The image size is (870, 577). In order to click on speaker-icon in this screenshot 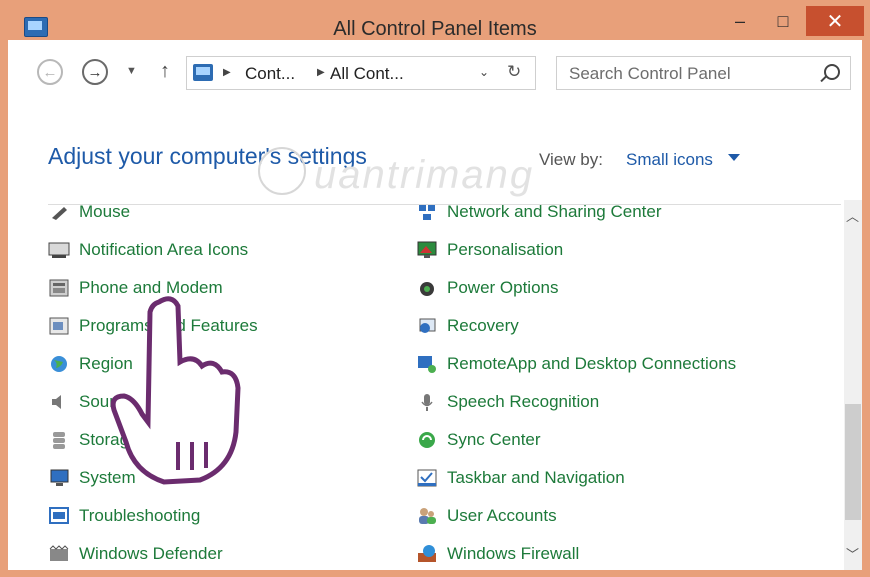, I will do `click(59, 402)`.